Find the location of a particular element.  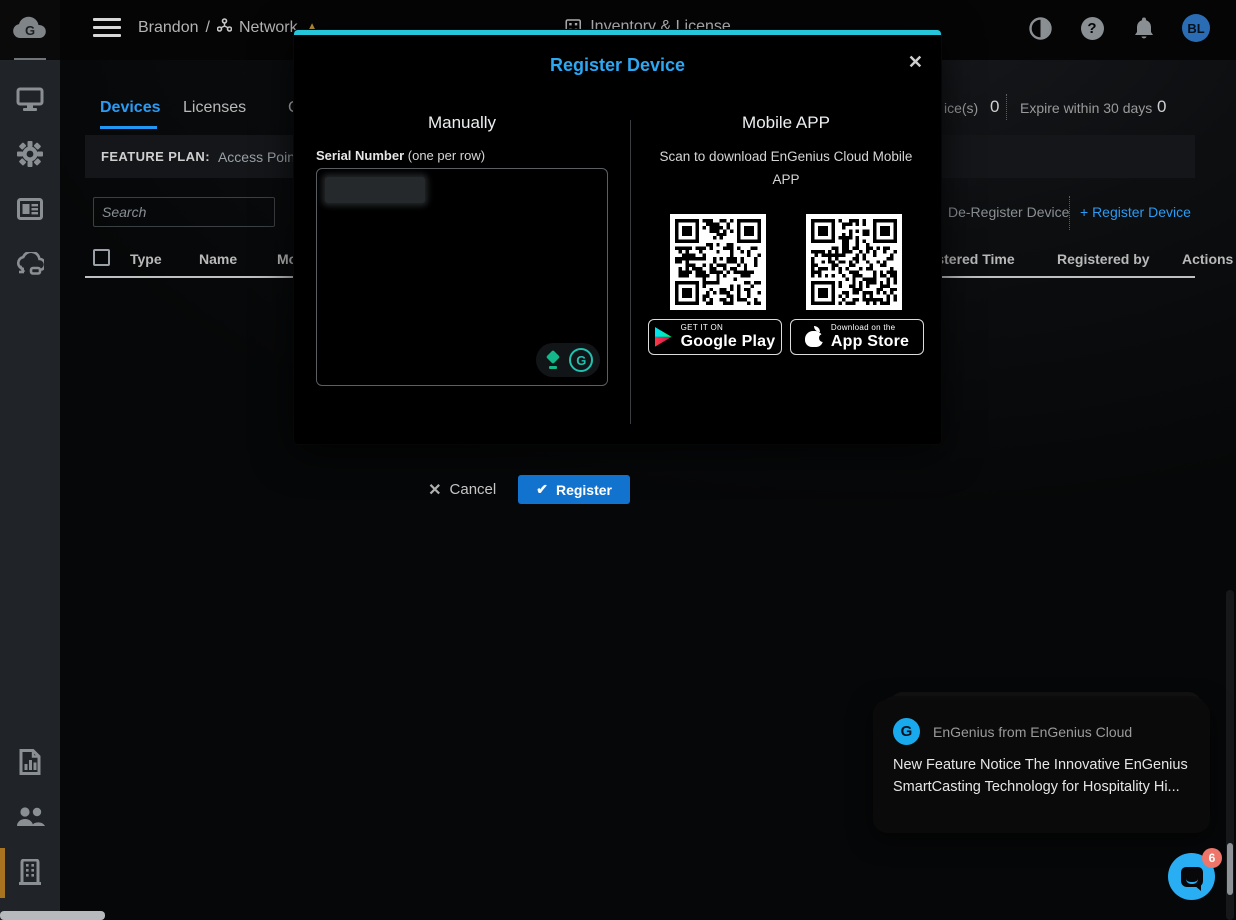

redacted-serial is located at coordinates (375, 190).